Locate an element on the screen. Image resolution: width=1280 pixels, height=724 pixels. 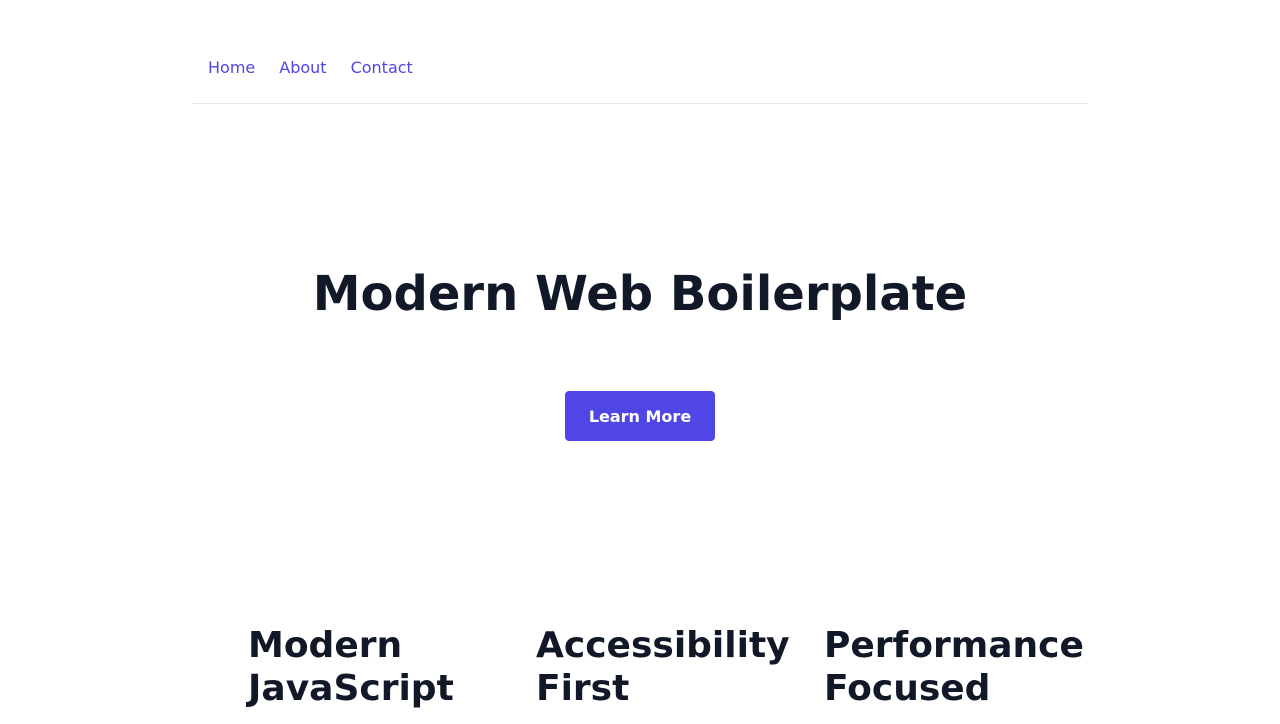
feature-performance-focused: Performance Focused is located at coordinates (964, 667).